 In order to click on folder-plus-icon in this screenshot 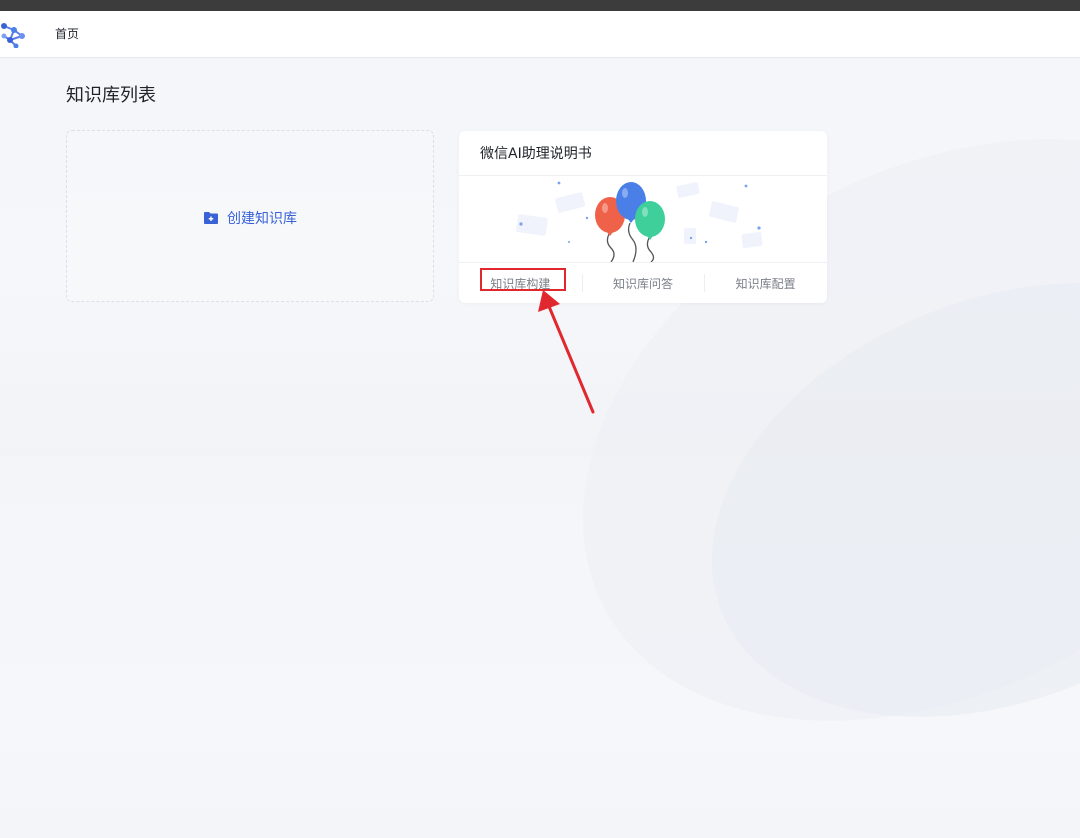, I will do `click(211, 218)`.